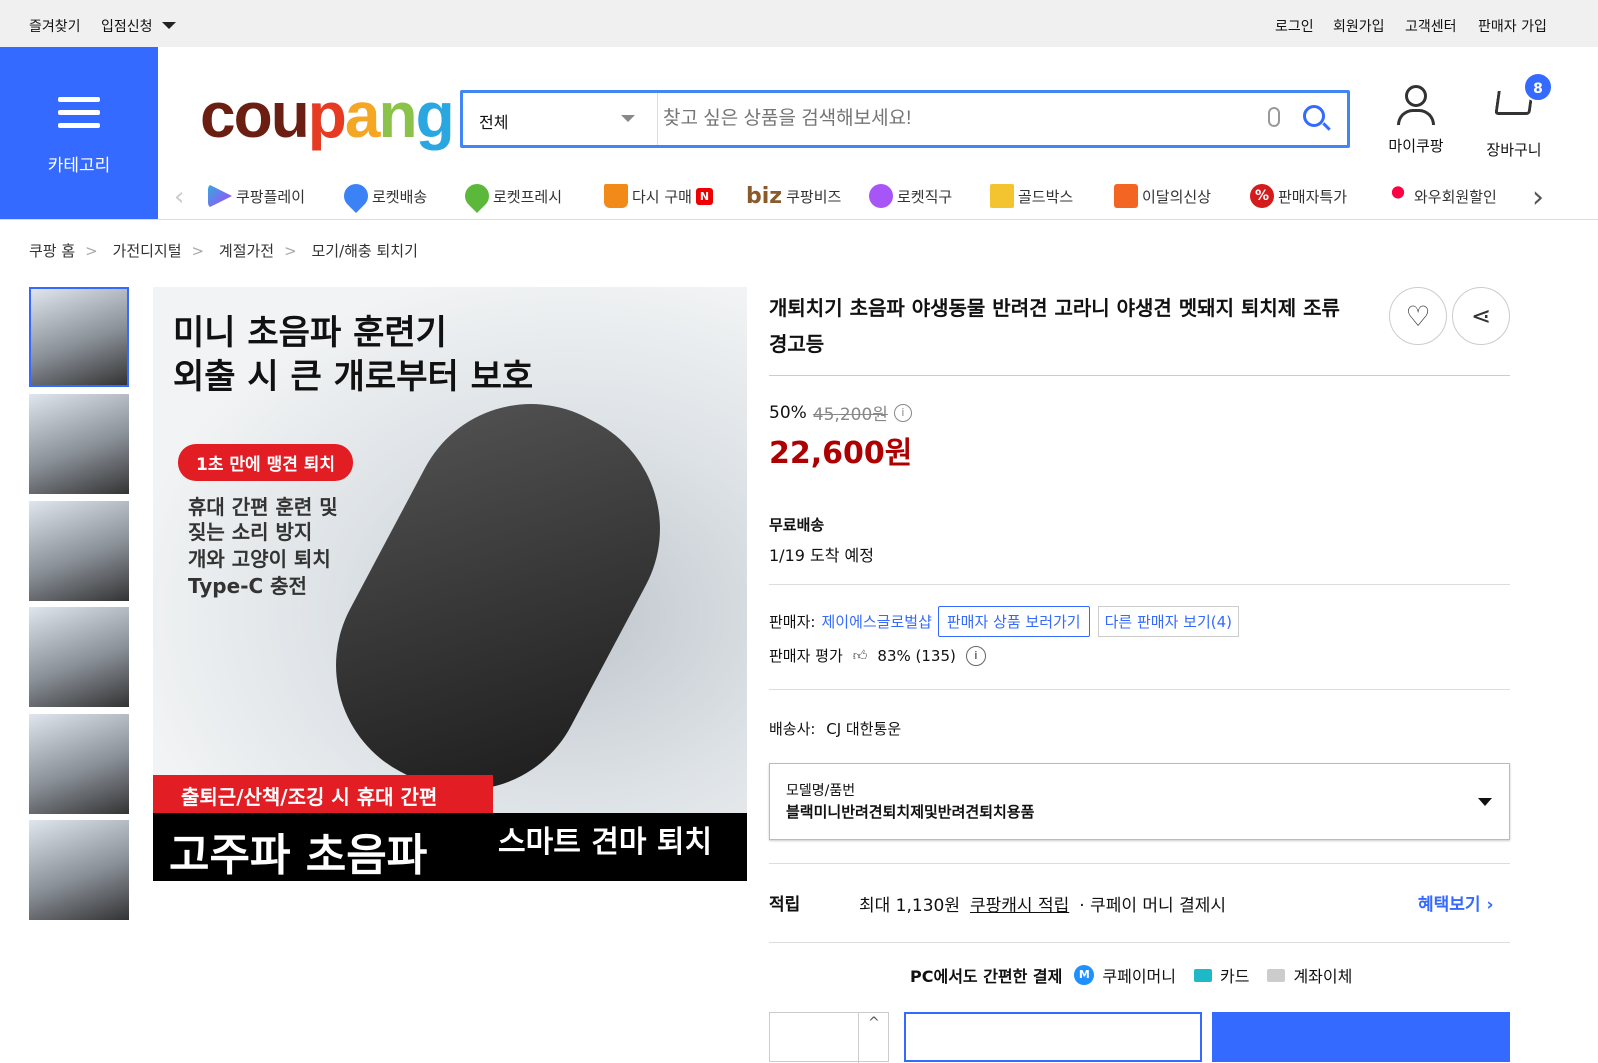 Image resolution: width=1598 pixels, height=1063 pixels. I want to click on breadcrumb-item: 계절가전, so click(246, 251).